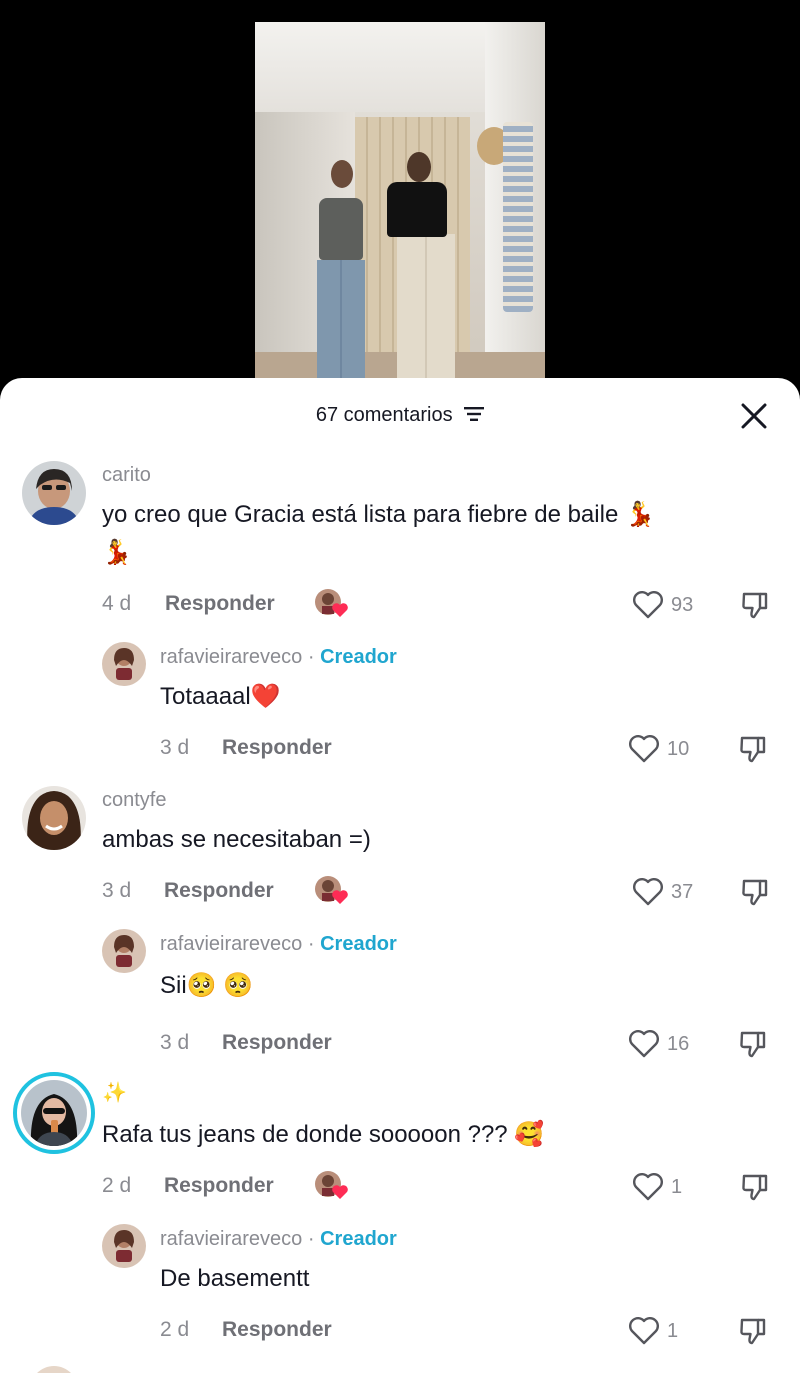 Image resolution: width=800 pixels, height=1373 pixels. Describe the element at coordinates (220, 696) in the screenshot. I see `reply-text: Totaaaal❤️` at that location.